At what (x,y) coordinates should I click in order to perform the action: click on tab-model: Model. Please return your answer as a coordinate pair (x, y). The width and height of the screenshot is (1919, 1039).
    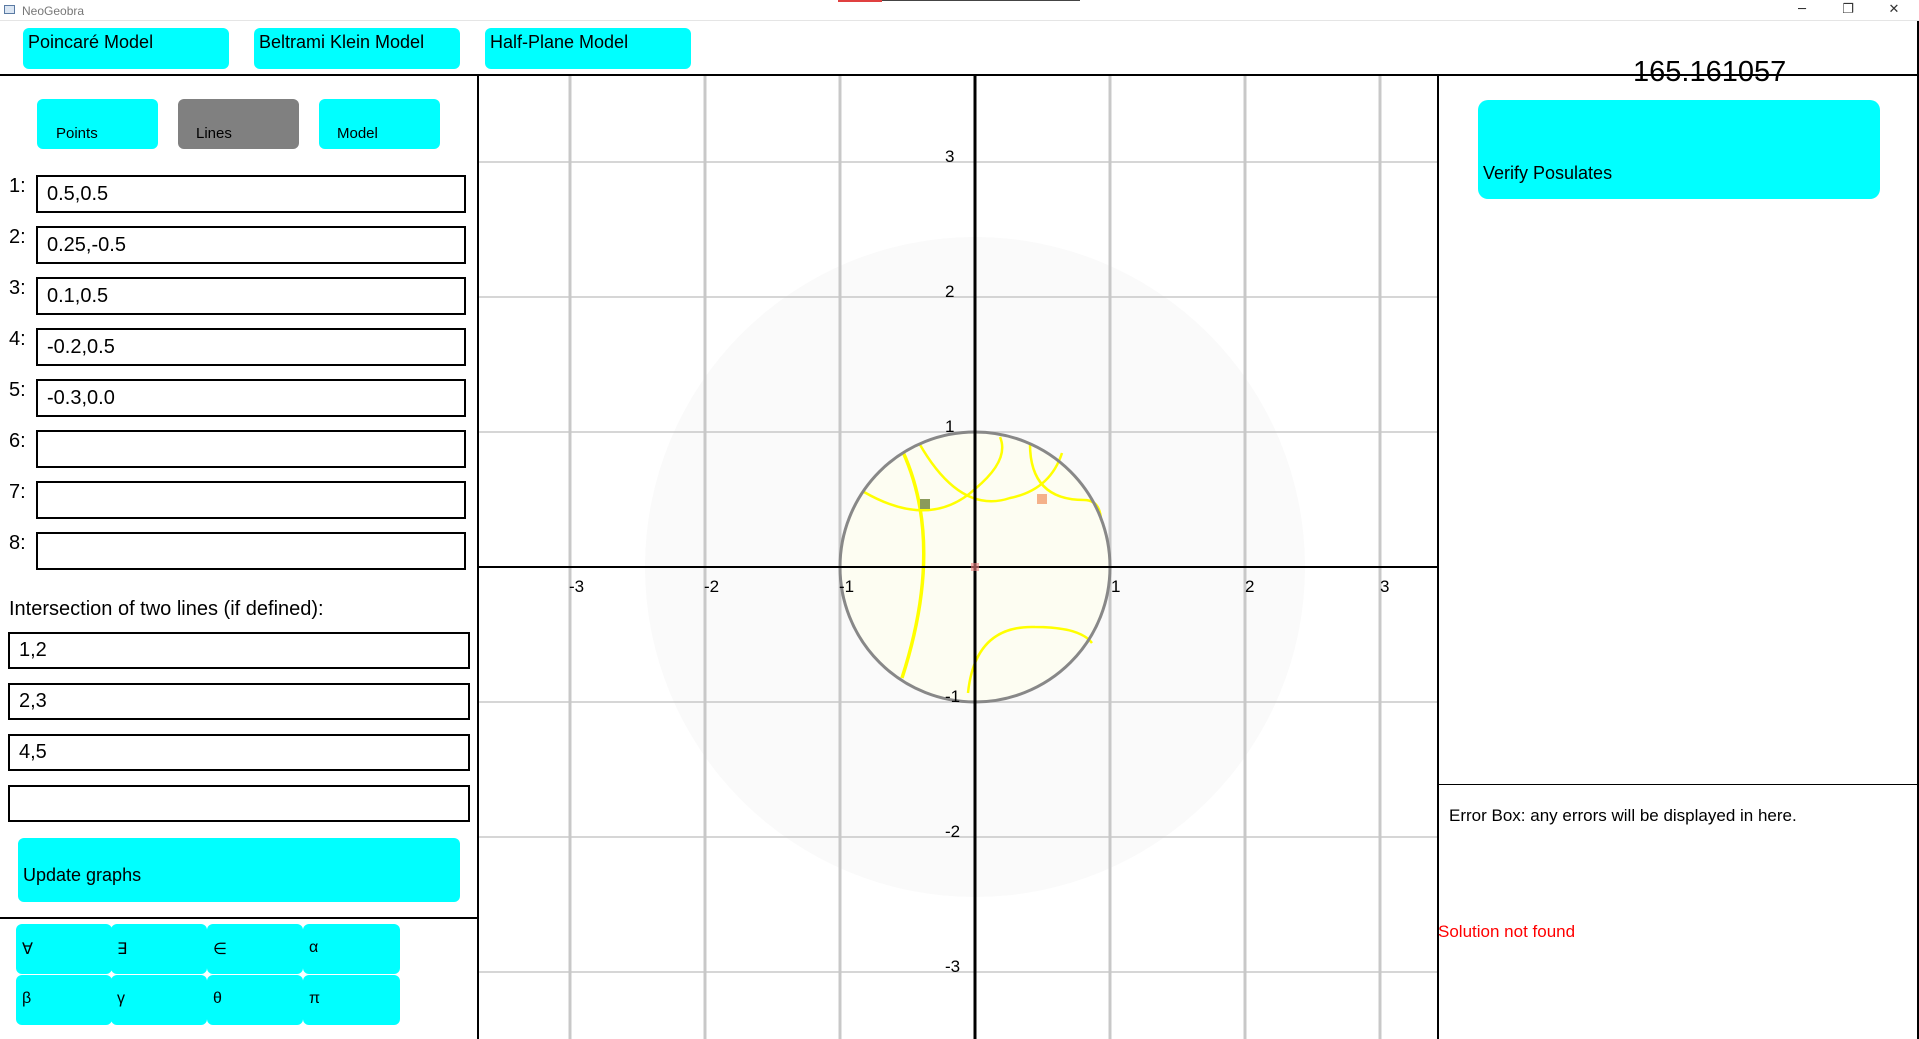
    Looking at the image, I should click on (379, 124).